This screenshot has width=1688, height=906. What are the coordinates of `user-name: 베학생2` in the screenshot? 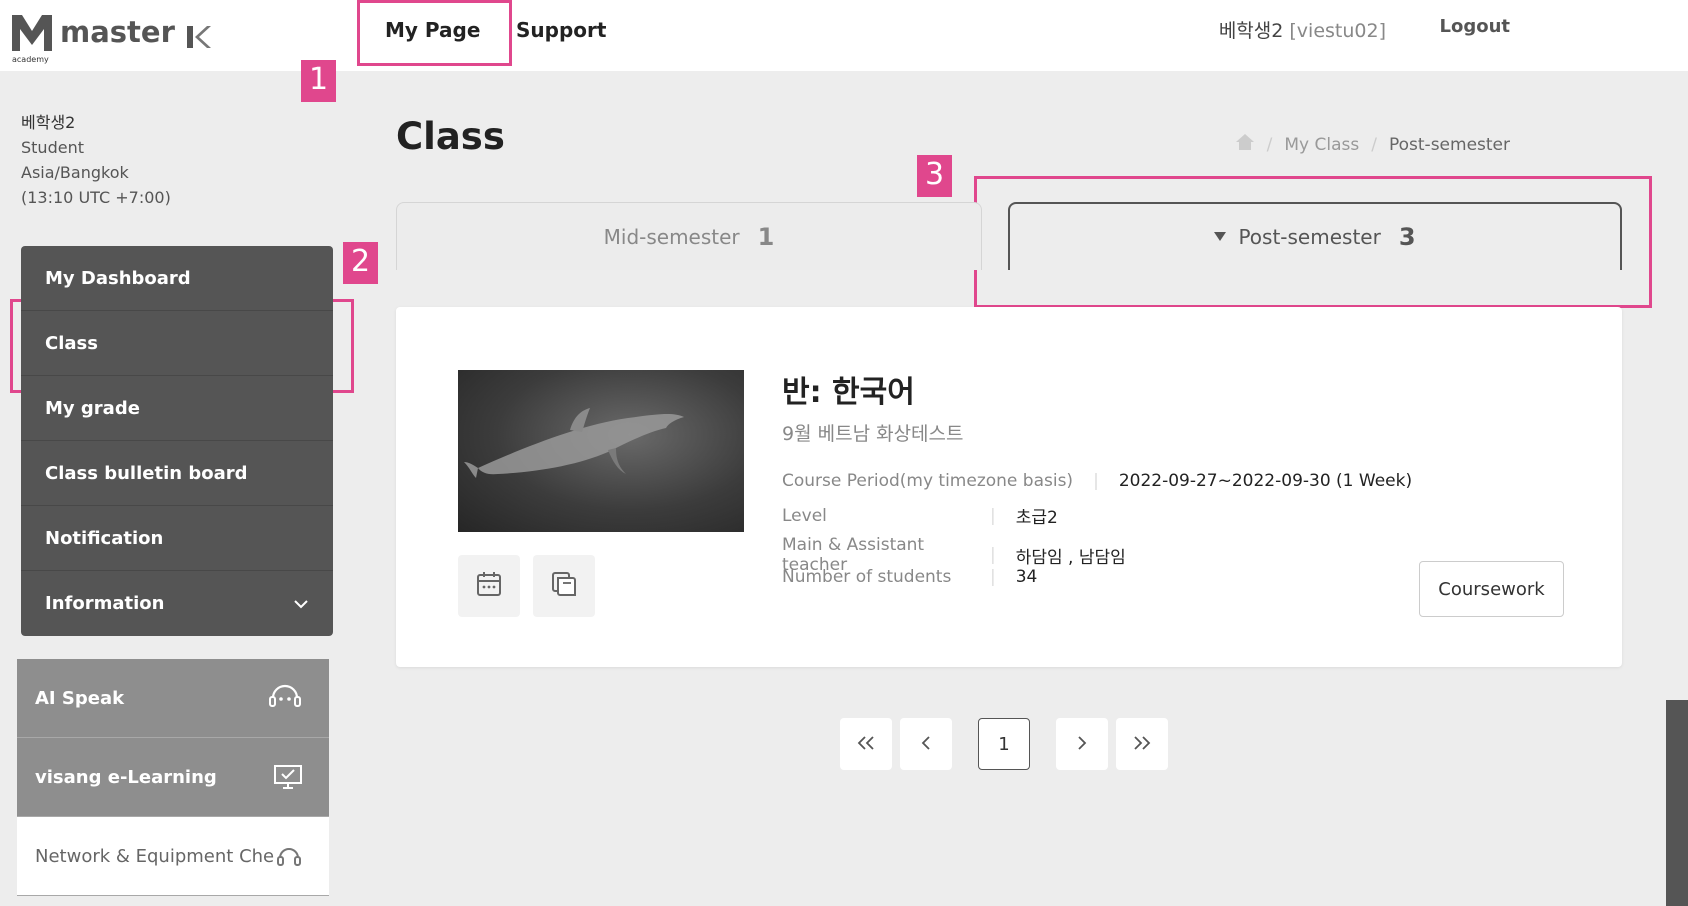 It's located at (1251, 31).